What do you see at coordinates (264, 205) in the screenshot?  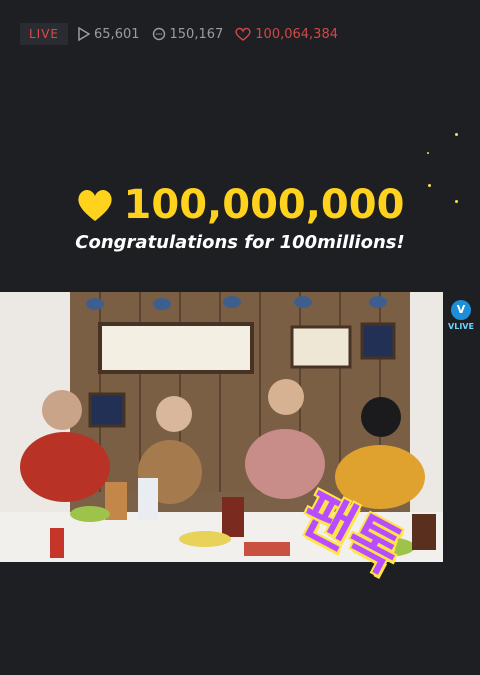 I see `milestone-count-value: 100,000,000` at bounding box center [264, 205].